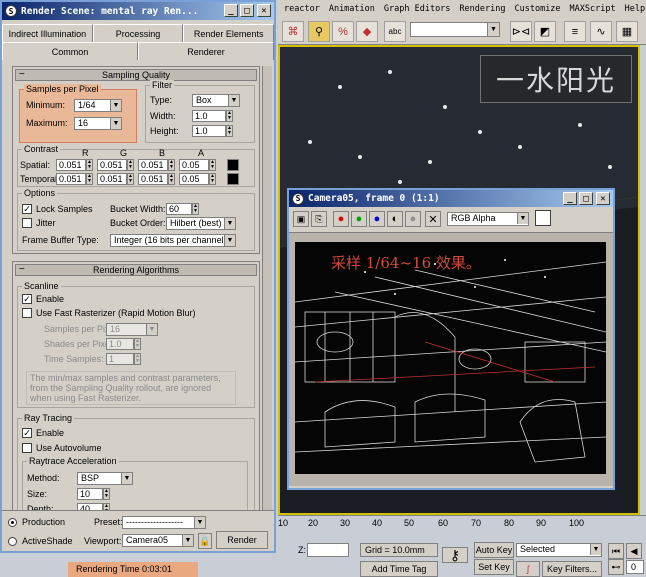 The height and width of the screenshot is (577, 646). What do you see at coordinates (216, 100) in the screenshot?
I see `filter-type-dropdown: Box ▼` at bounding box center [216, 100].